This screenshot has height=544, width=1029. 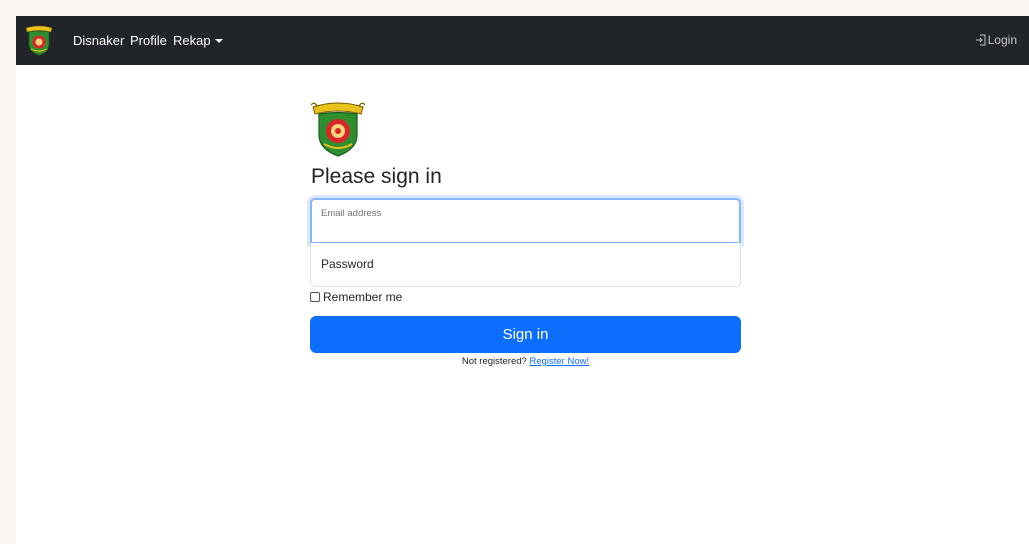 I want to click on nav-login-label: Login, so click(x=1002, y=40).